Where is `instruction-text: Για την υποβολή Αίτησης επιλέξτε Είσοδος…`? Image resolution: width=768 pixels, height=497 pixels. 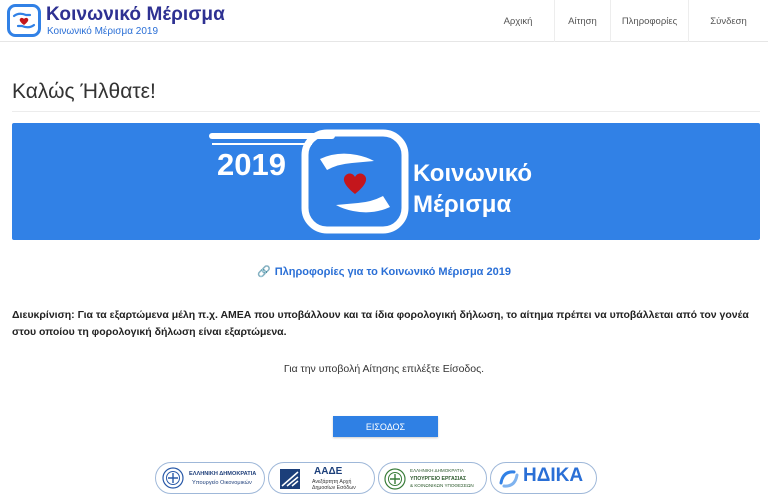
instruction-text: Για την υποβολή Αίτησης επιλέξτε Είσοδος… is located at coordinates (384, 369).